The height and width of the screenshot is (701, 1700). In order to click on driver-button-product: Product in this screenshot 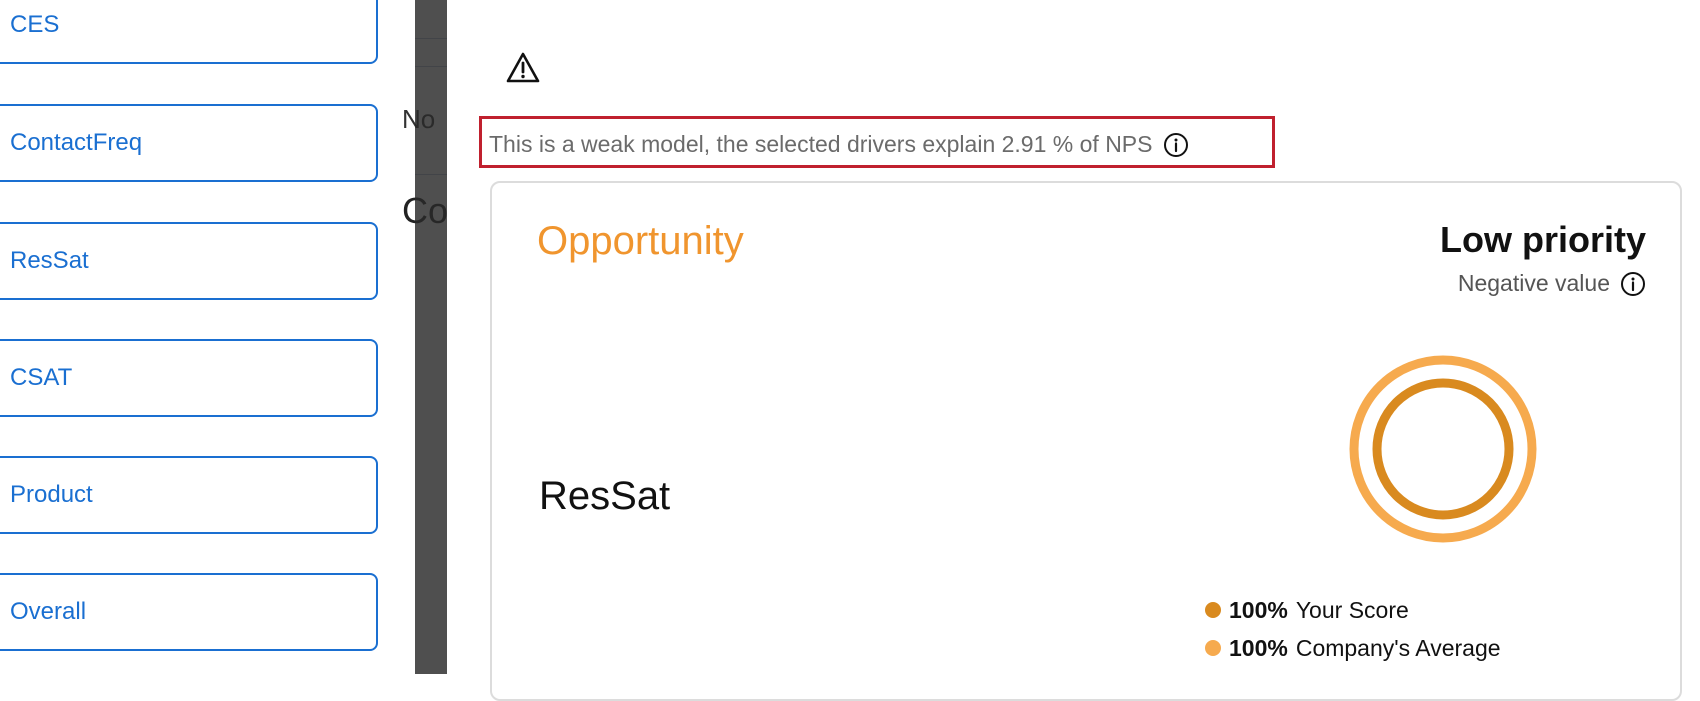, I will do `click(189, 495)`.